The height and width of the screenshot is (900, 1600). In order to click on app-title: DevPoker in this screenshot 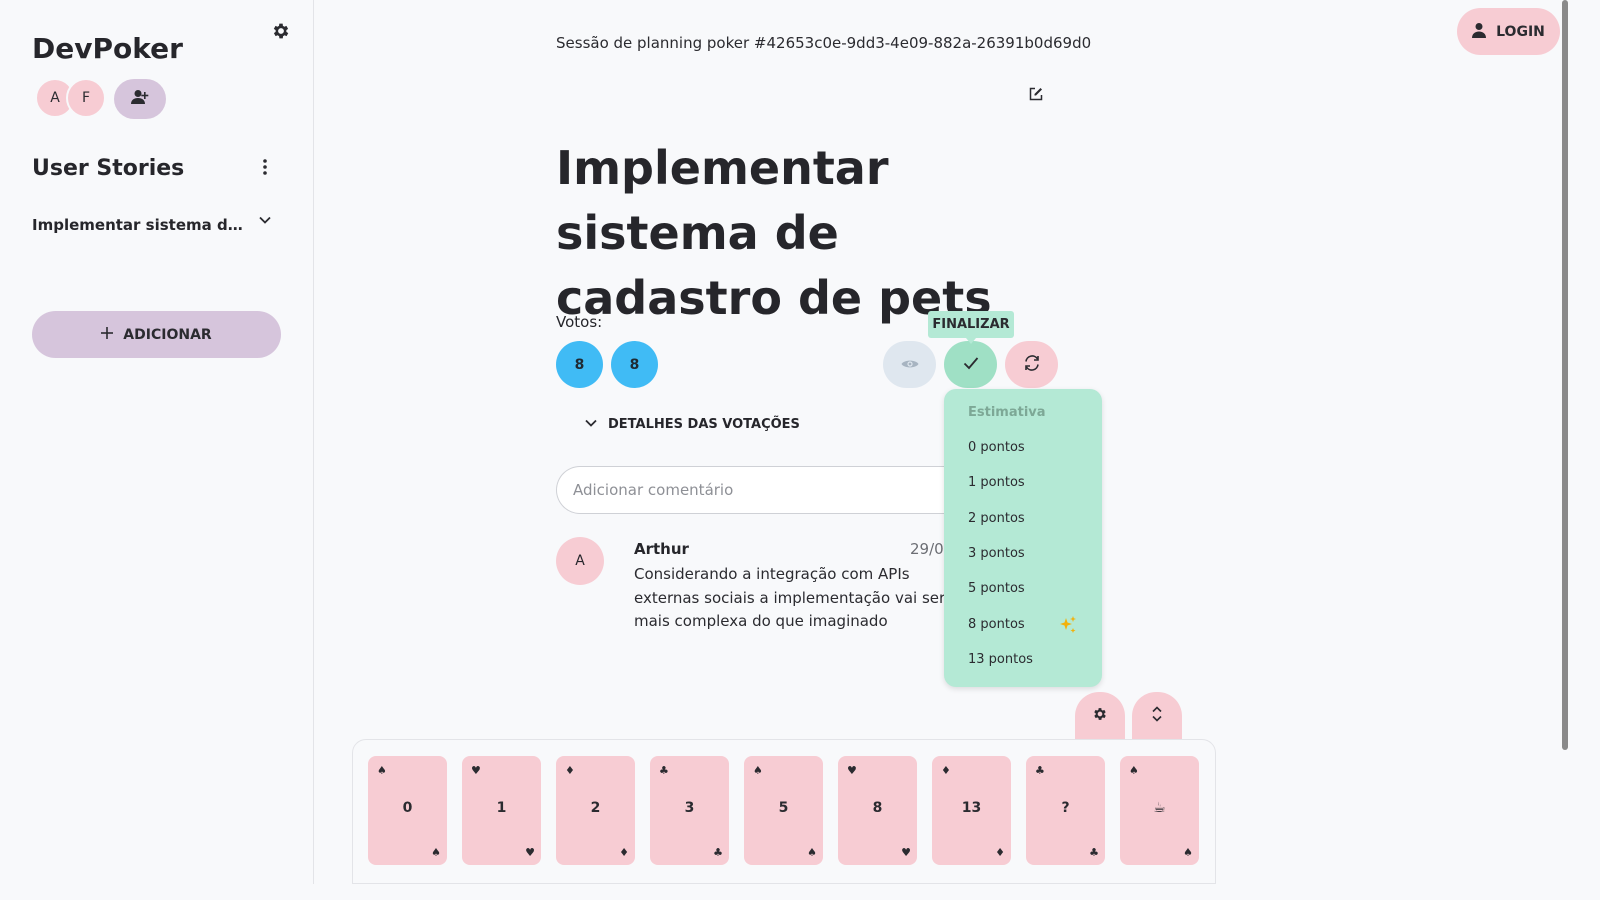, I will do `click(107, 48)`.